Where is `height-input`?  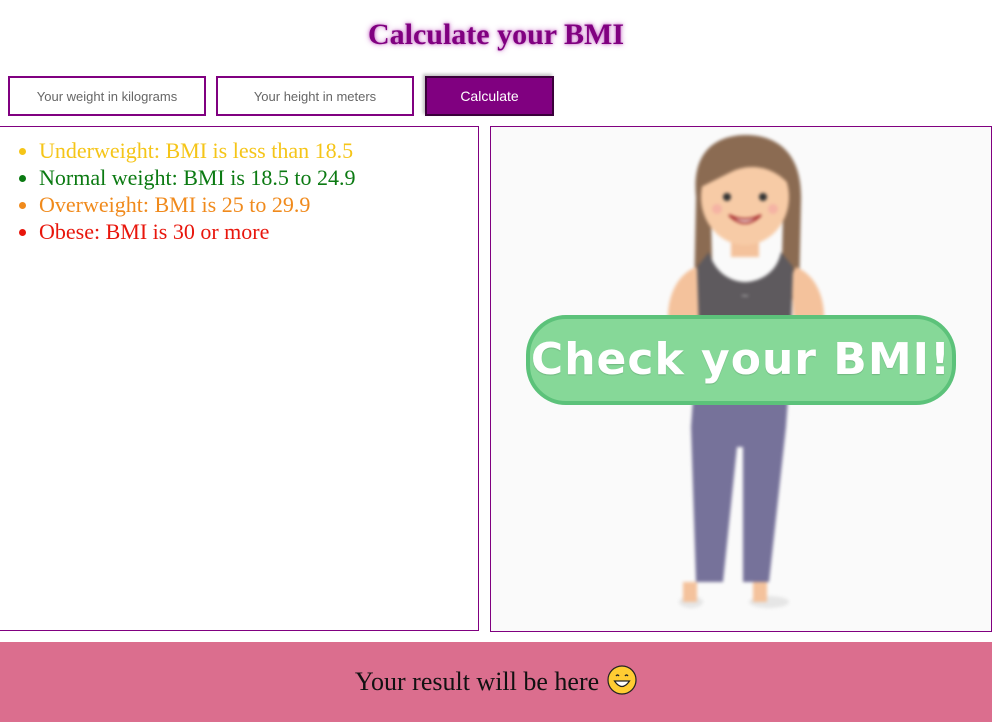 height-input is located at coordinates (315, 96).